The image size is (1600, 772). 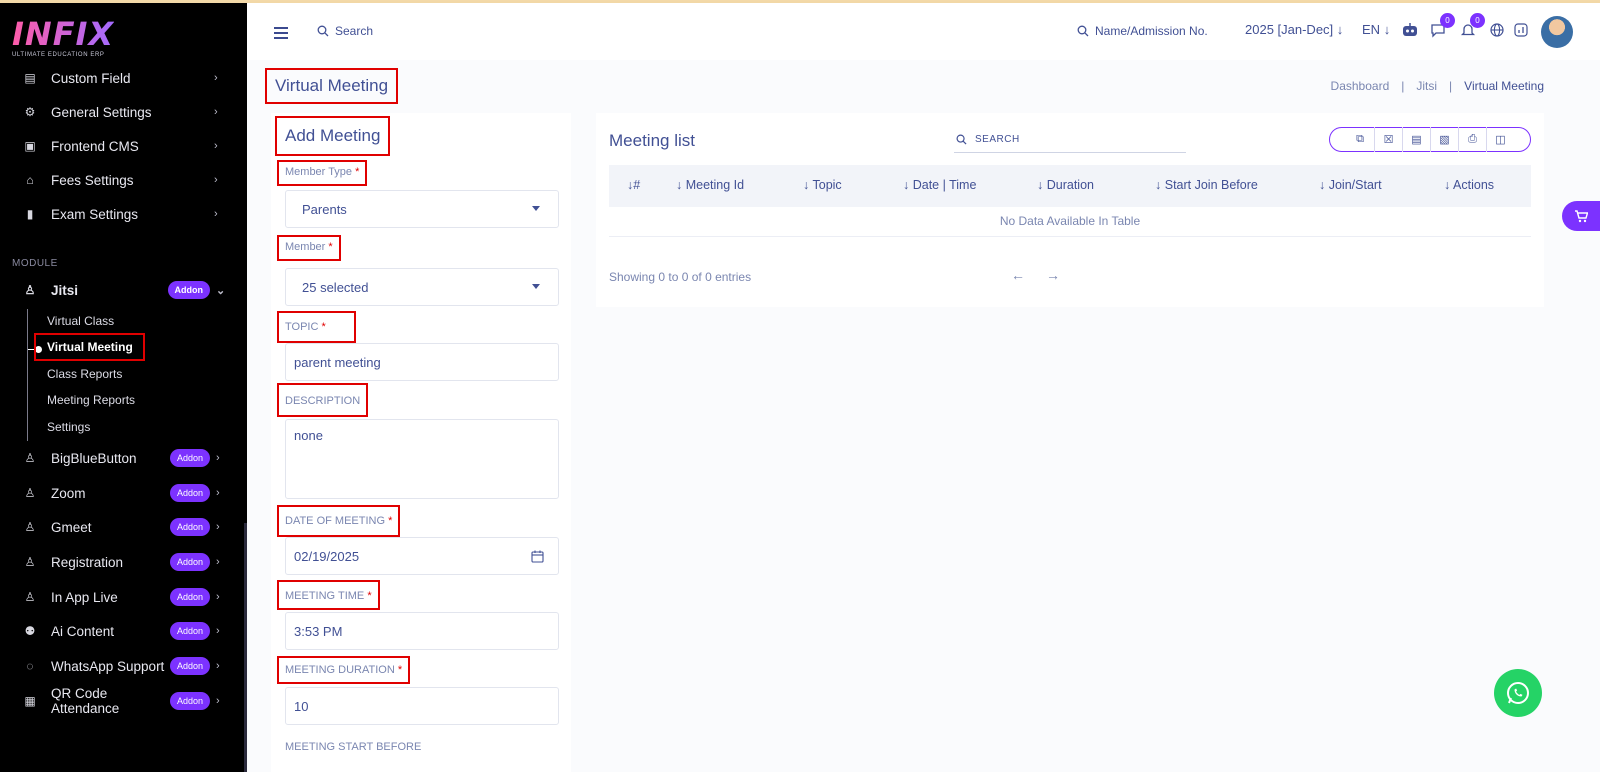 I want to click on breadcrumb: Dashboard | Jitsi | Virtual Meeting, so click(x=1437, y=86).